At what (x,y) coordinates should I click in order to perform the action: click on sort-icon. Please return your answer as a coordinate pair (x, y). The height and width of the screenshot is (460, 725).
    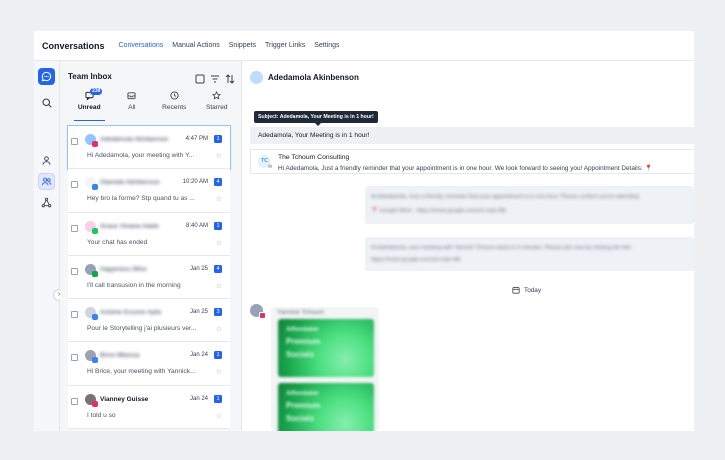
    Looking at the image, I should click on (230, 80).